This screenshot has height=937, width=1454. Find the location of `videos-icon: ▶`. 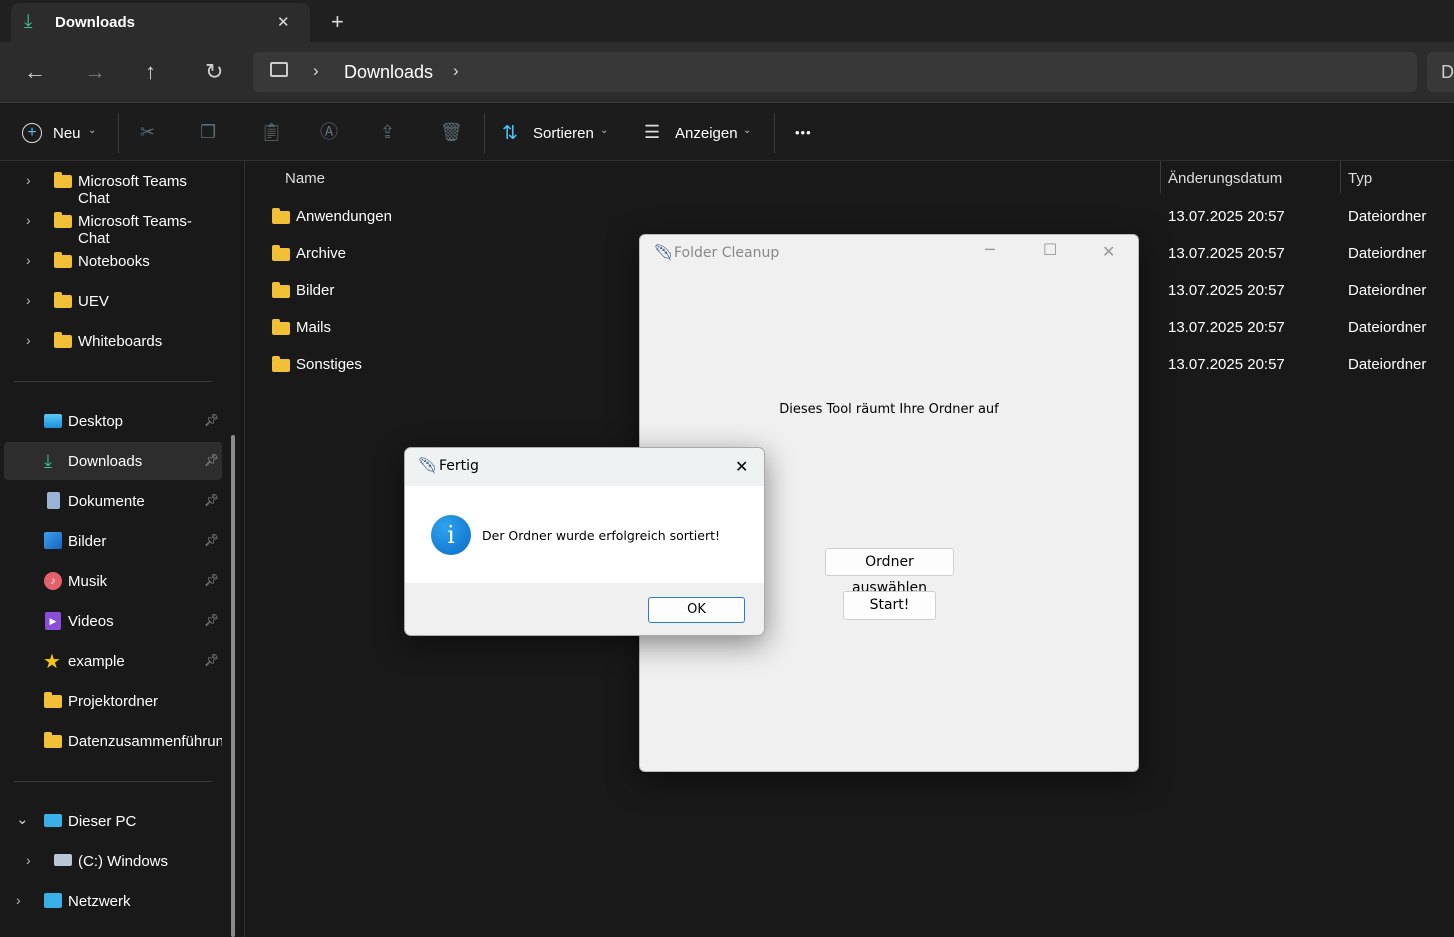

videos-icon: ▶ is located at coordinates (53, 621).